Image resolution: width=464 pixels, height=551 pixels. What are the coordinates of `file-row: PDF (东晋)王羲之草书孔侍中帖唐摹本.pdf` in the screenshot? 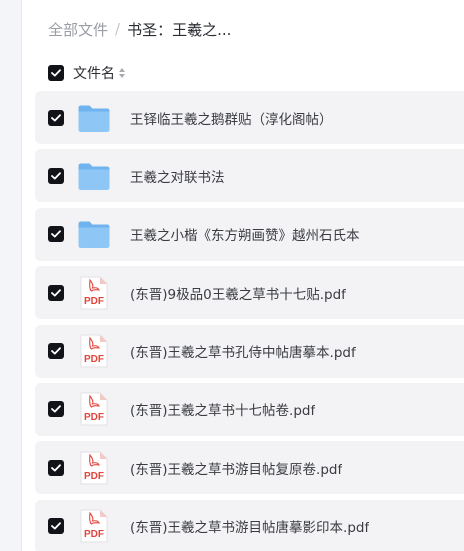 It's located at (249, 351).